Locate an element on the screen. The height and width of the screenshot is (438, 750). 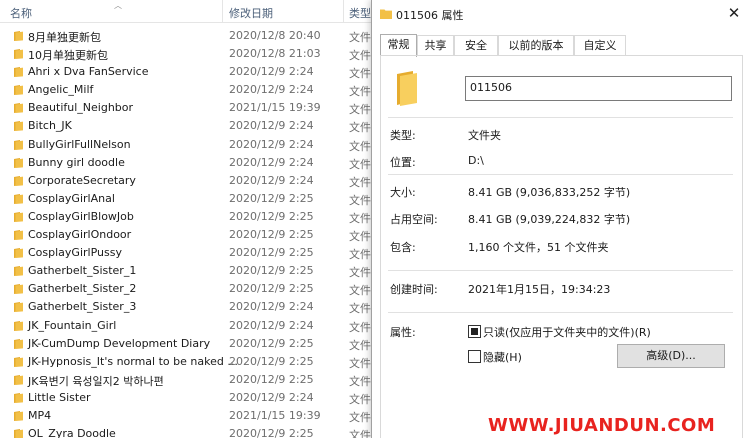
list-item: Ahri x Dva FanService 2020/12/9 2:24 文件 is located at coordinates (186, 72).